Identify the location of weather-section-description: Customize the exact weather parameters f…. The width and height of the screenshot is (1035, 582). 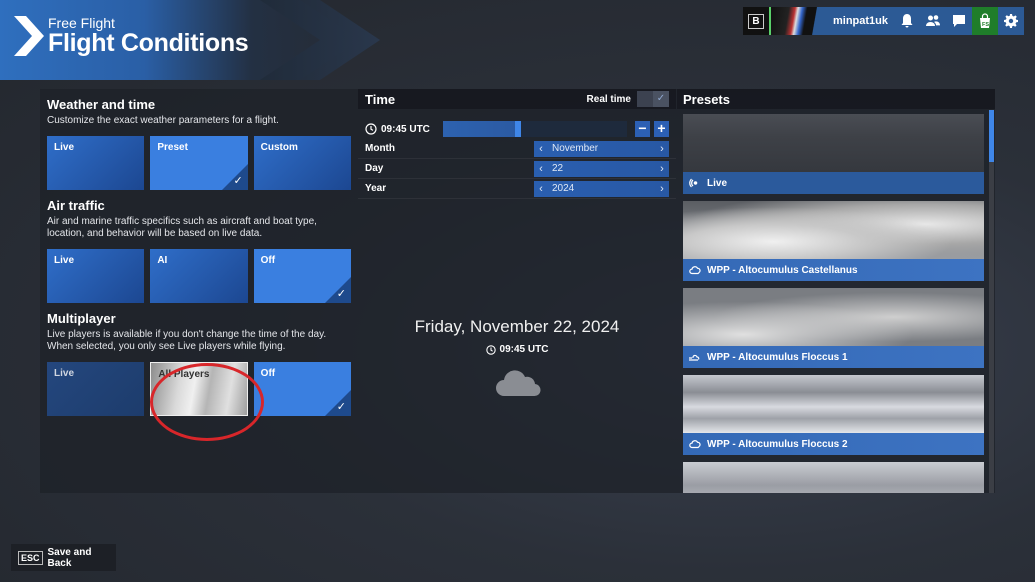
(163, 120).